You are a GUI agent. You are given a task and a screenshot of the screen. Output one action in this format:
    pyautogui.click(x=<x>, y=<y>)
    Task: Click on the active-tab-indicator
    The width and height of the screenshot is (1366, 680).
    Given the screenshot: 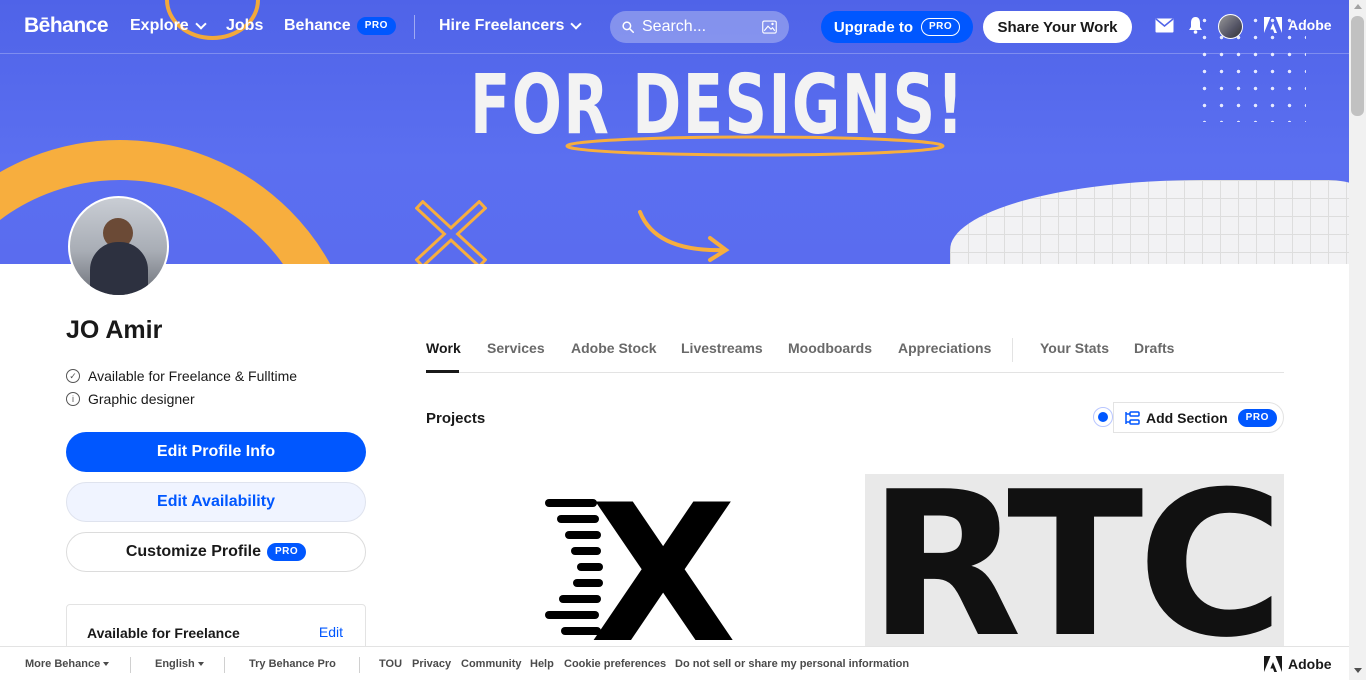 What is the action you would take?
    pyautogui.click(x=442, y=371)
    